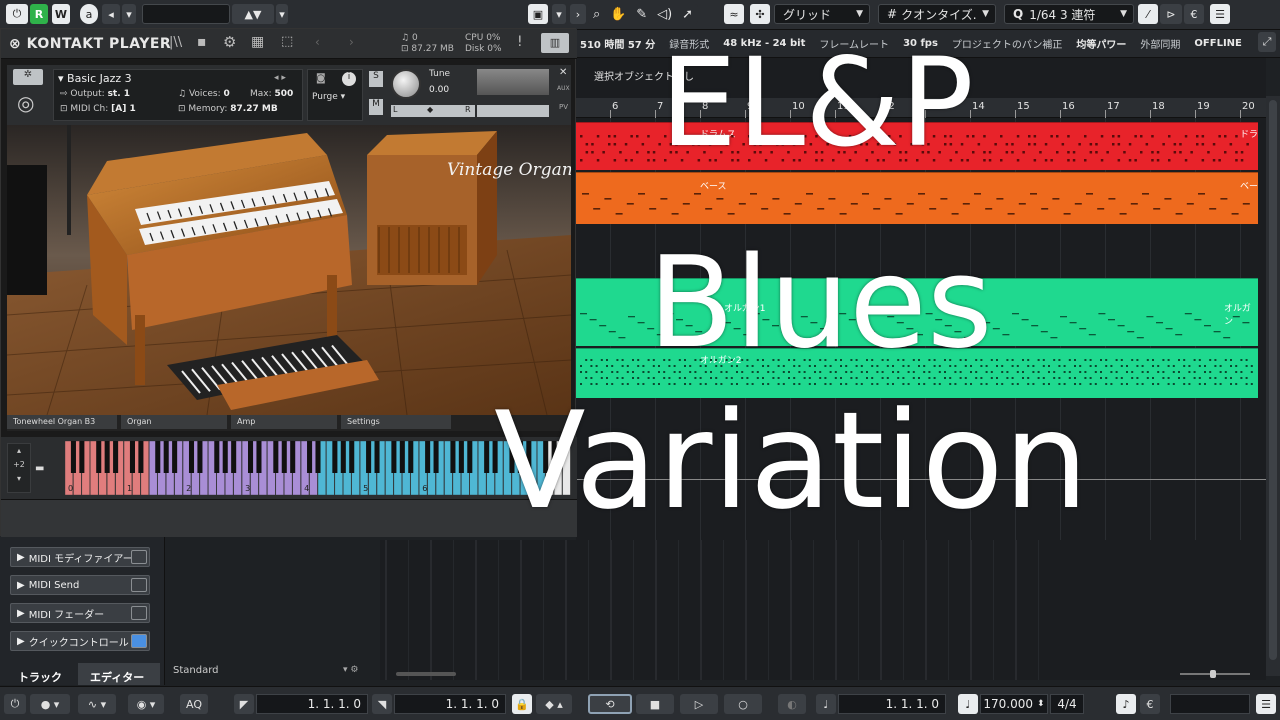 The width and height of the screenshot is (1280, 720). I want to click on right-locator-field: 1. 1. 1. 0, so click(450, 704).